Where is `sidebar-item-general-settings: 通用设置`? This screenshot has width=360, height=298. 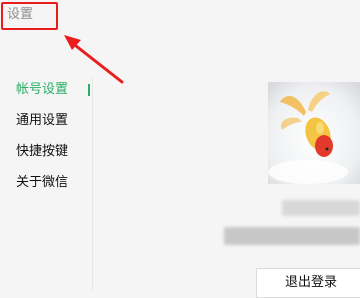 sidebar-item-general-settings: 通用设置 is located at coordinates (46, 124).